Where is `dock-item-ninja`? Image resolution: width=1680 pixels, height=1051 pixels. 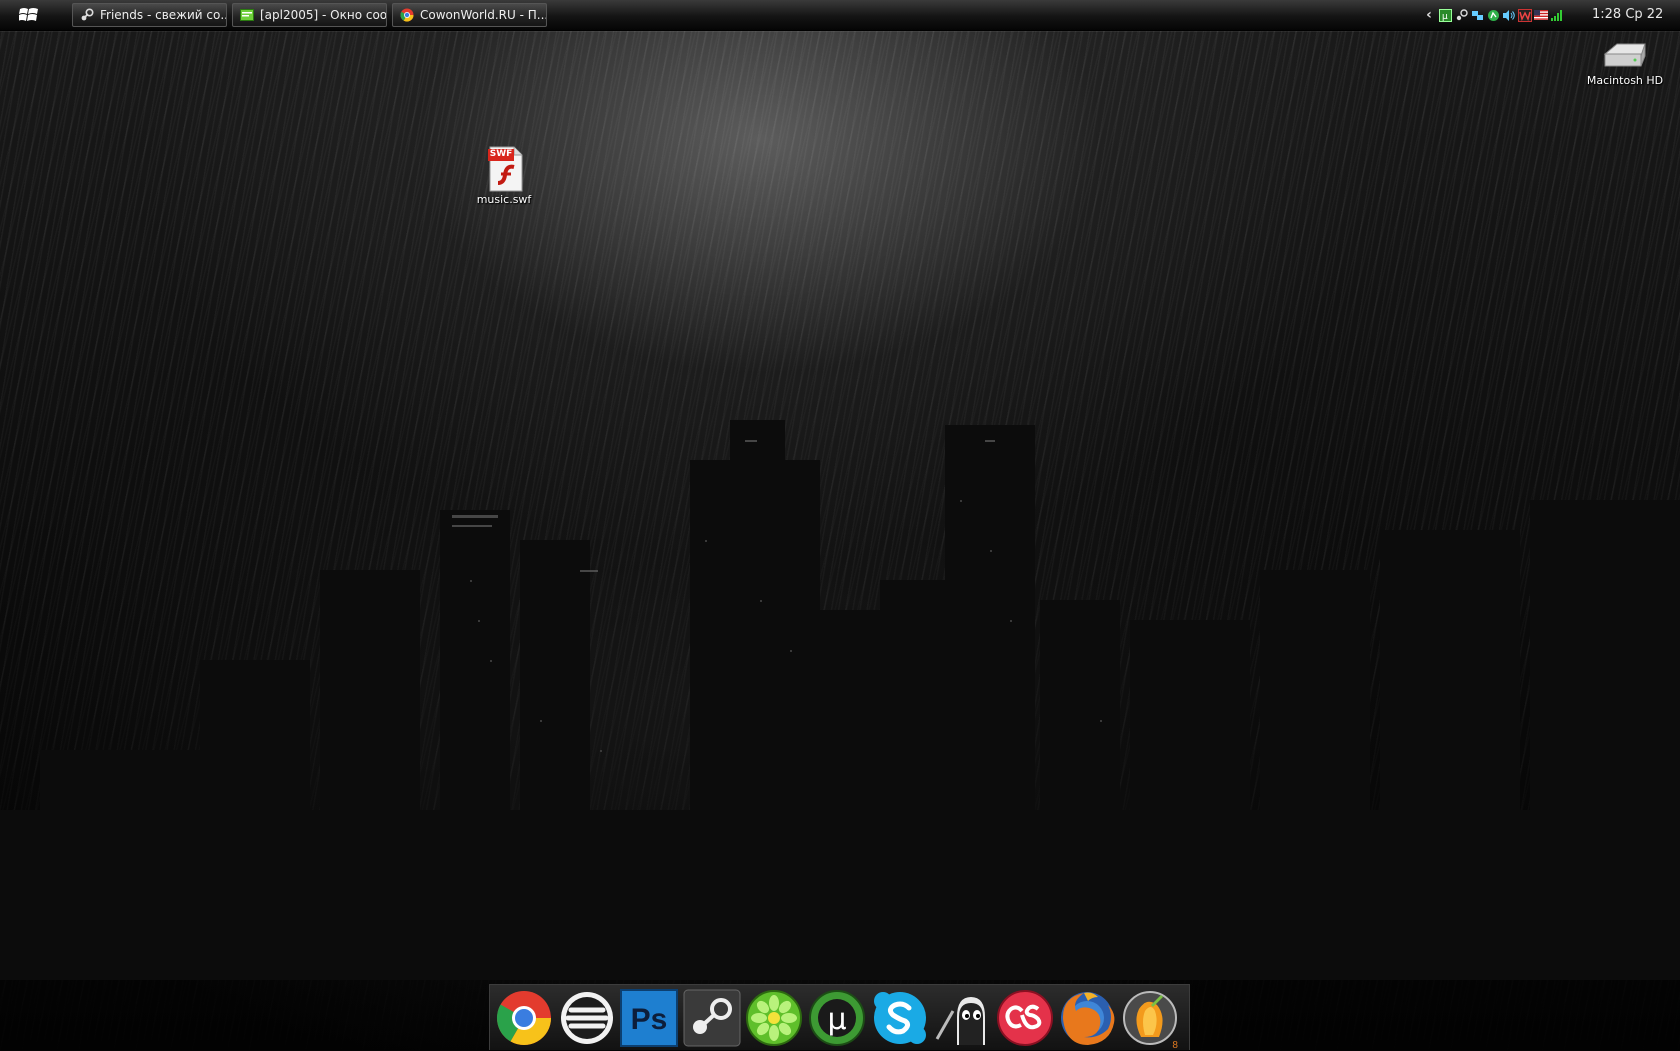
dock-item-ninja is located at coordinates (962, 1018).